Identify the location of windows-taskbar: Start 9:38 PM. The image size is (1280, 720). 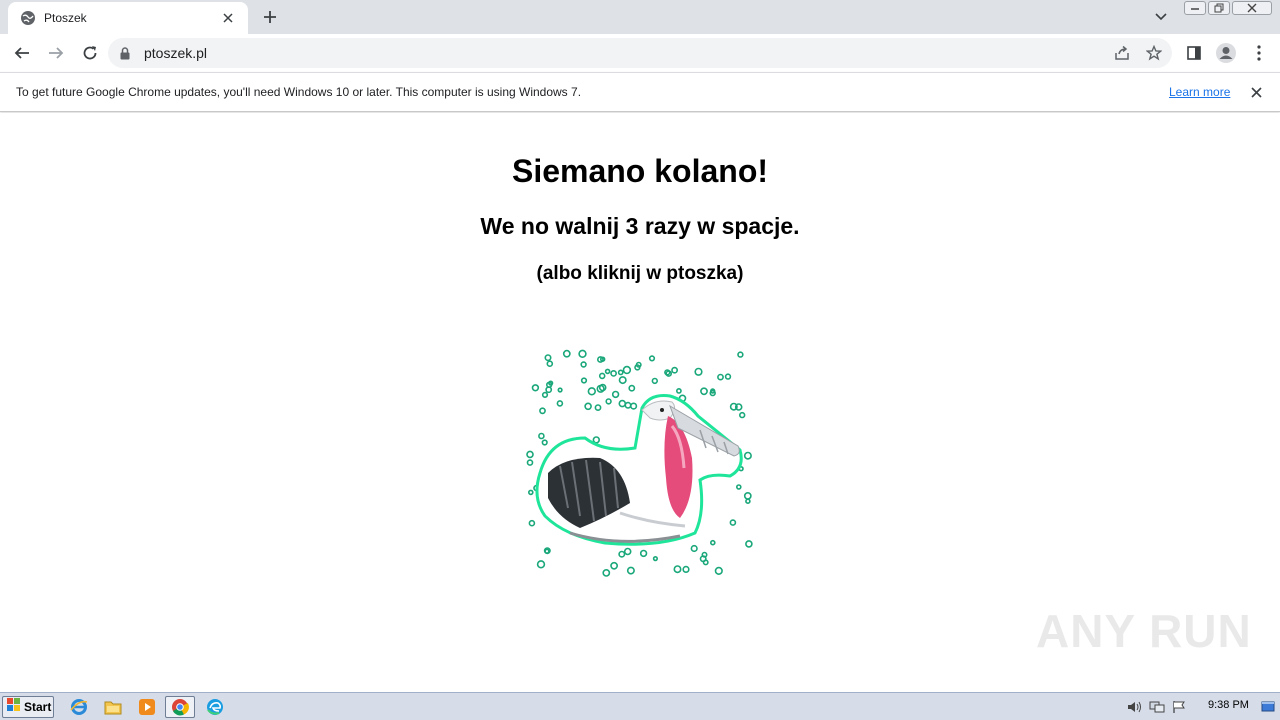
(640, 706).